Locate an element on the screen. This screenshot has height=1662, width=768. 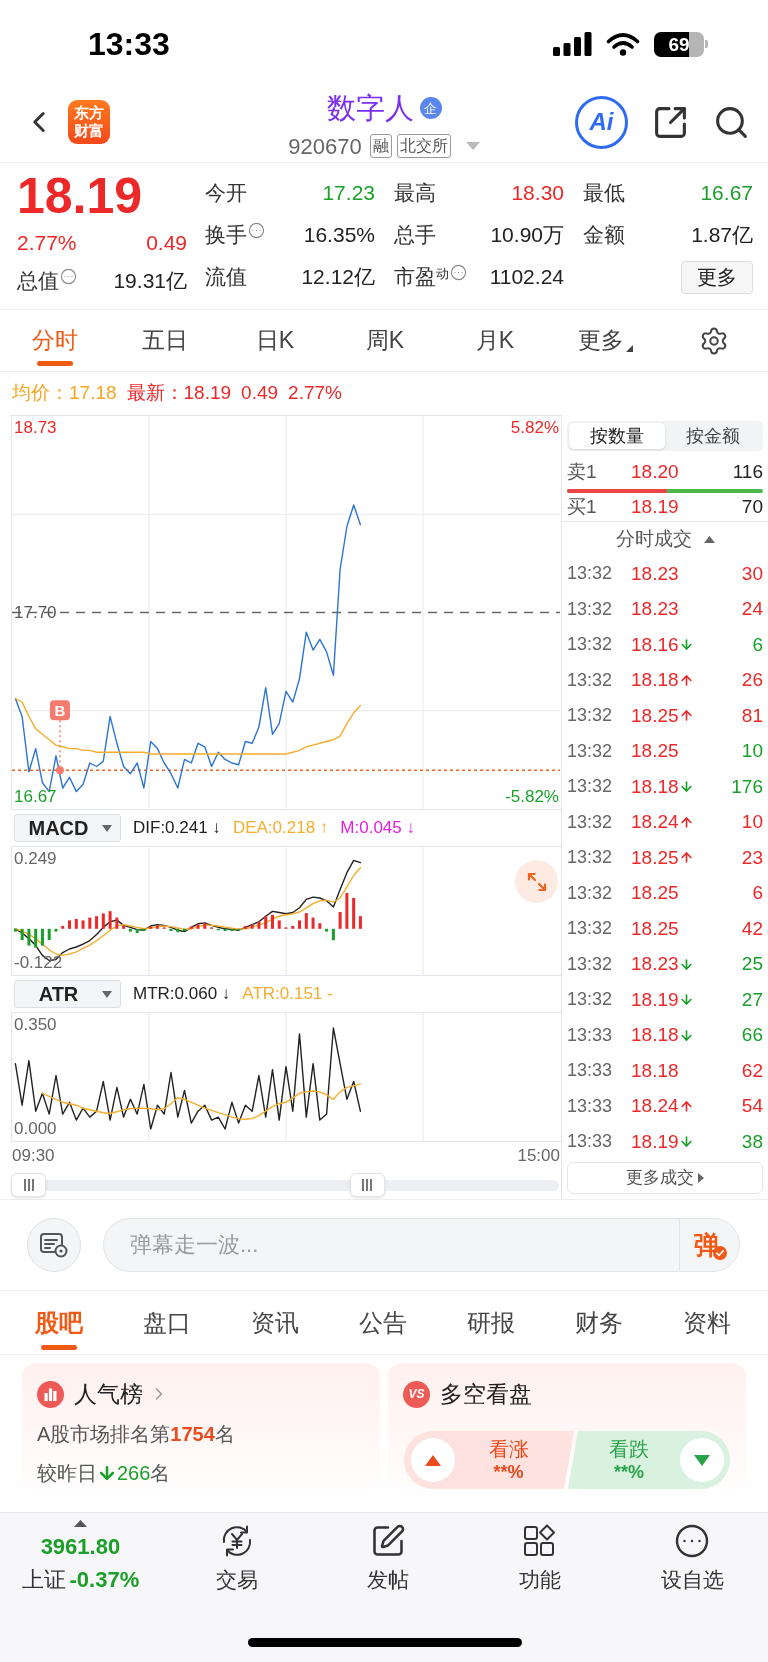
nav-item: 设自选 is located at coordinates (692, 1558).